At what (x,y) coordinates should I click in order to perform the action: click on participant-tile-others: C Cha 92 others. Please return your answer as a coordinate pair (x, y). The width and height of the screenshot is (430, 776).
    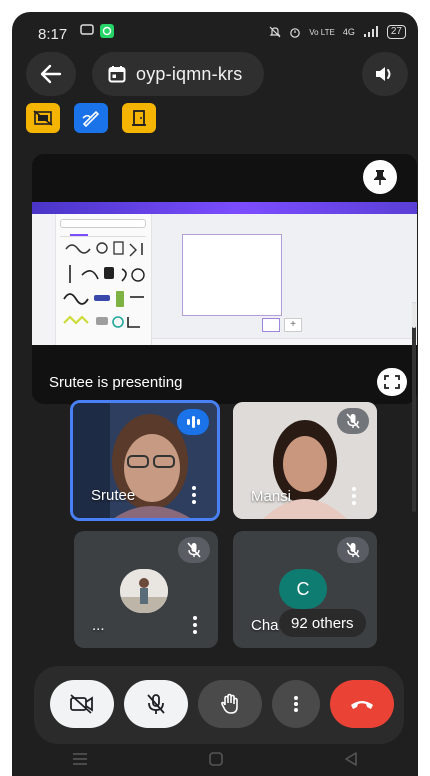
    Looking at the image, I should click on (305, 589).